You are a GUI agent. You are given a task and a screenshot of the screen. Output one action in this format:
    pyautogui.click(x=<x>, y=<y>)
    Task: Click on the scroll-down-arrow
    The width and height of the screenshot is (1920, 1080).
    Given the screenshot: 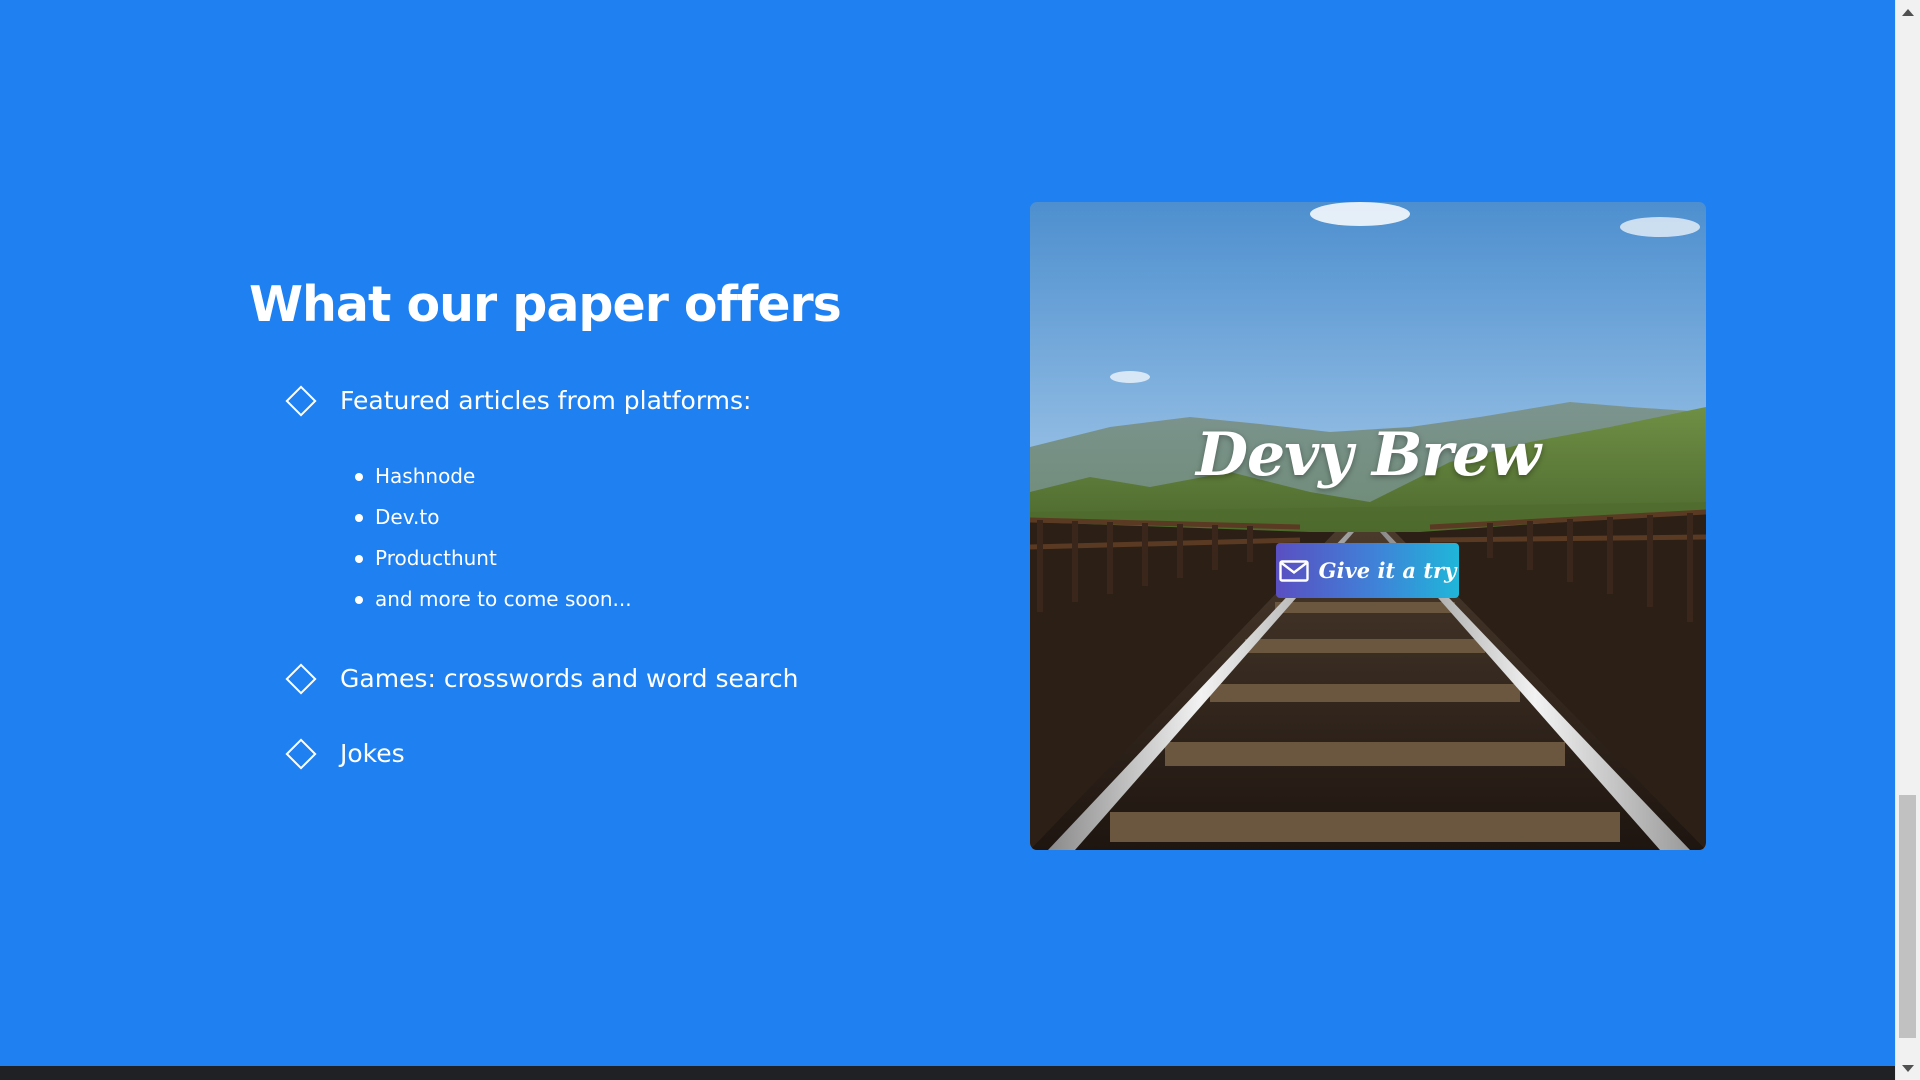 What is the action you would take?
    pyautogui.click(x=1908, y=1068)
    